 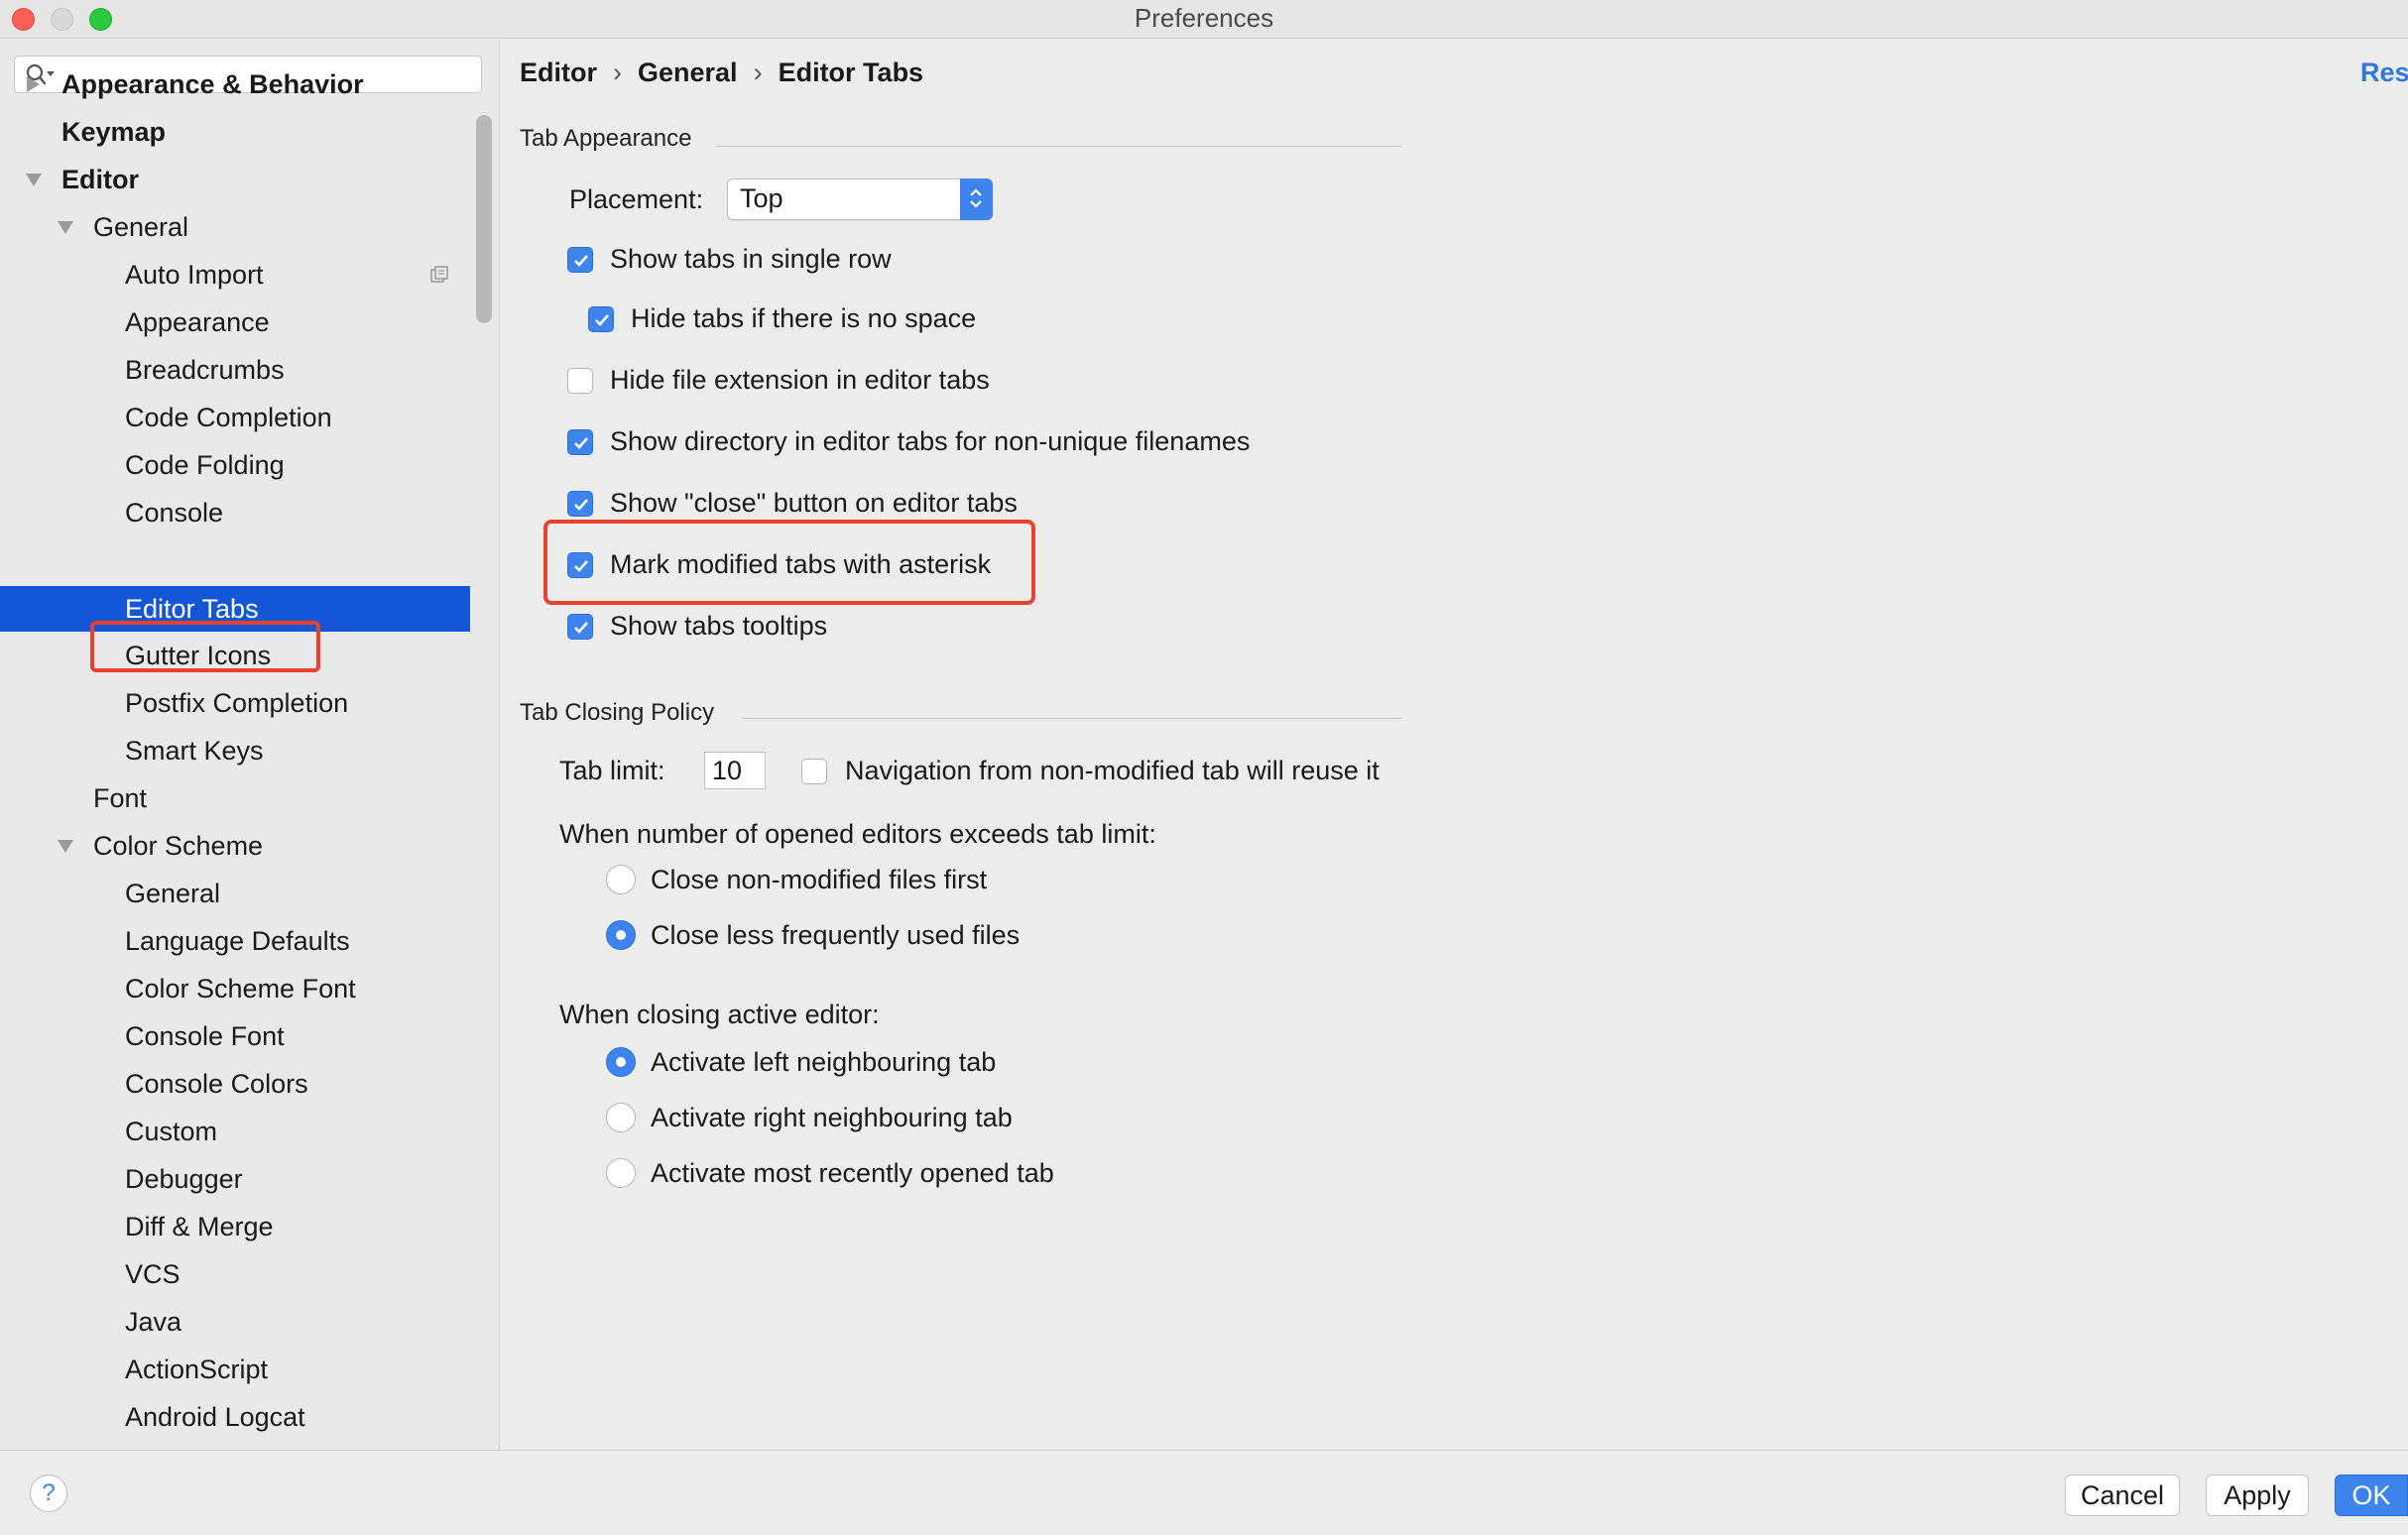 What do you see at coordinates (558, 72) in the screenshot?
I see `breadcrumb-item: Editor` at bounding box center [558, 72].